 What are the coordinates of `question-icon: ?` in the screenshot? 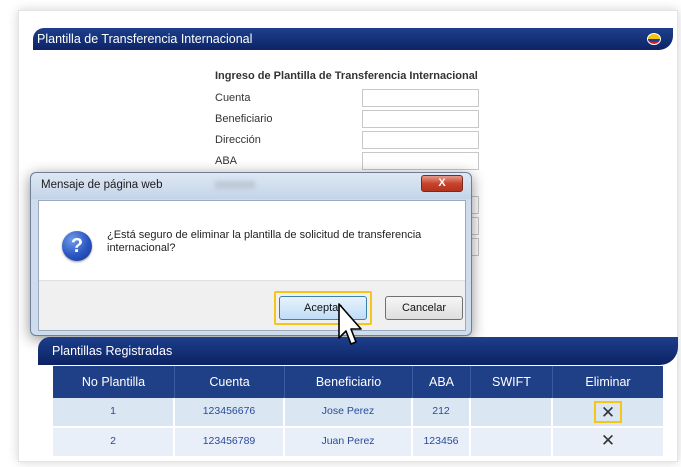 It's located at (77, 246).